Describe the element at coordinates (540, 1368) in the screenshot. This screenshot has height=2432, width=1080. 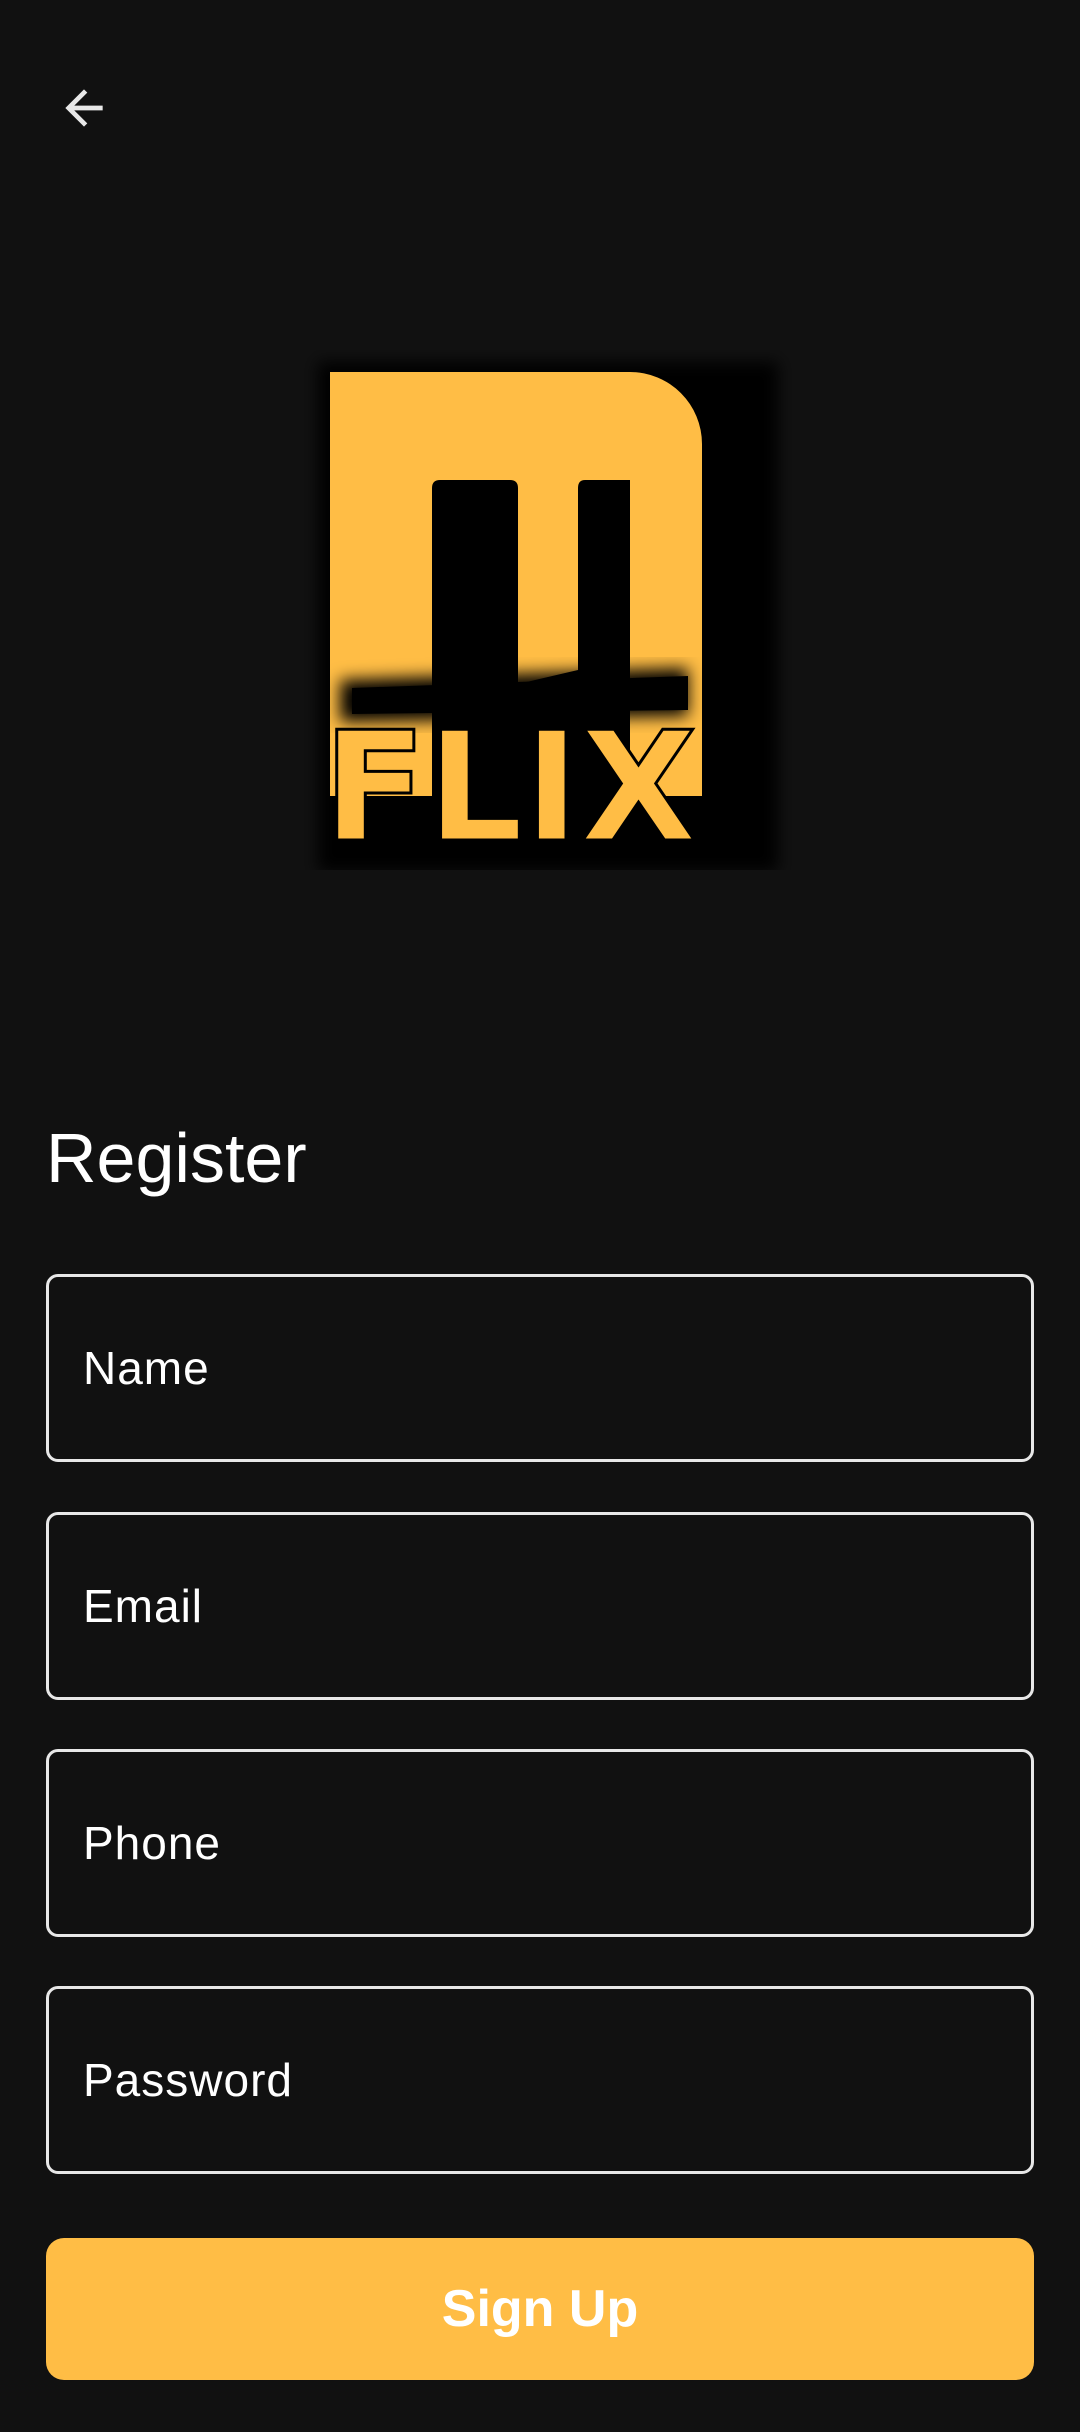
I see `name-field` at that location.